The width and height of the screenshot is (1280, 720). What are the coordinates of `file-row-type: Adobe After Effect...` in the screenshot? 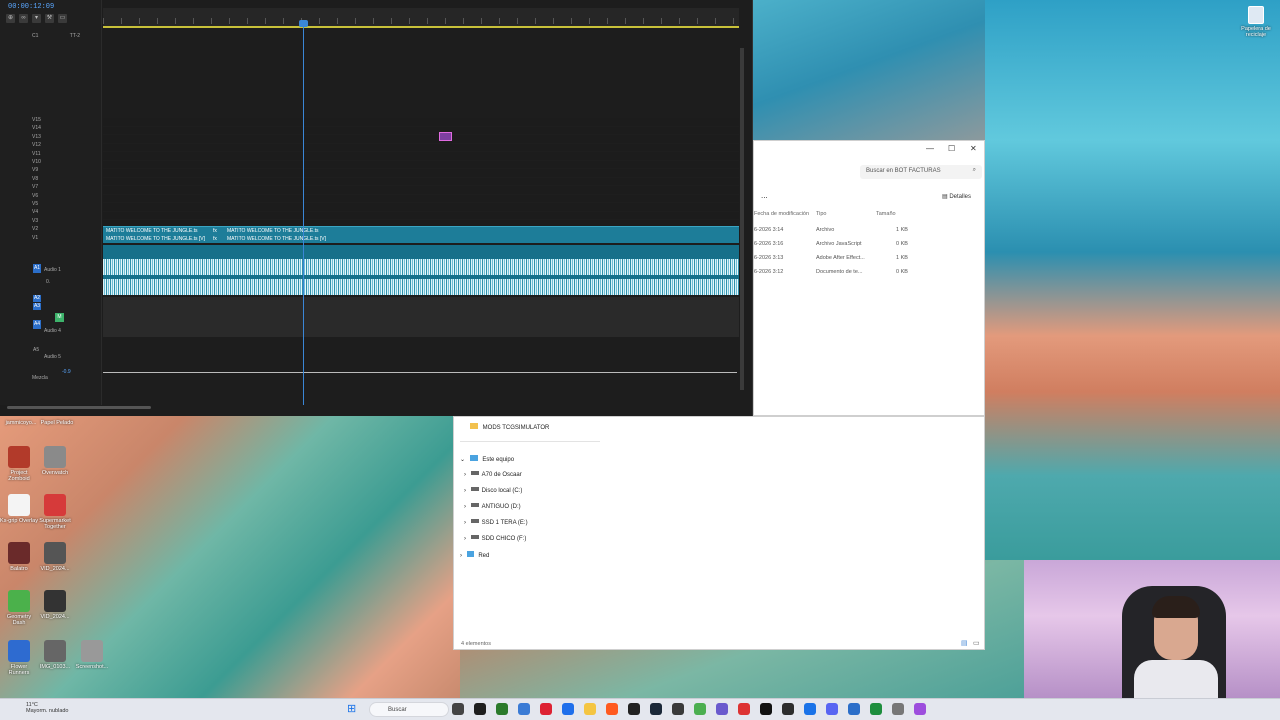 It's located at (840, 258).